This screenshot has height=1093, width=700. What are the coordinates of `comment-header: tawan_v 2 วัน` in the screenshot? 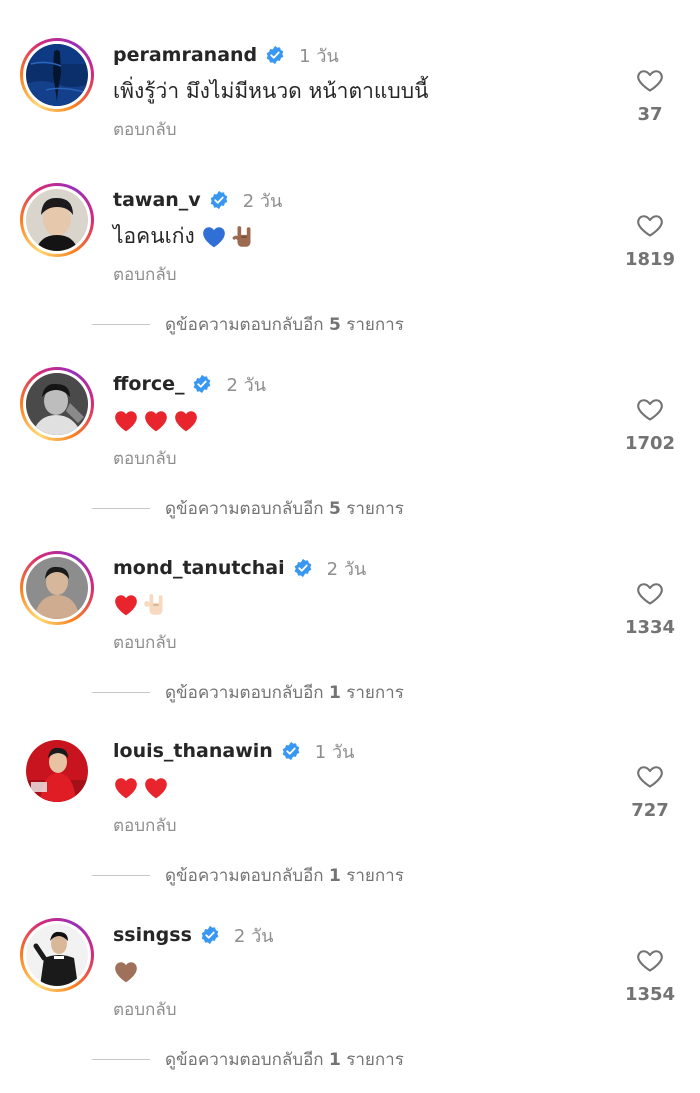 It's located at (197, 200).